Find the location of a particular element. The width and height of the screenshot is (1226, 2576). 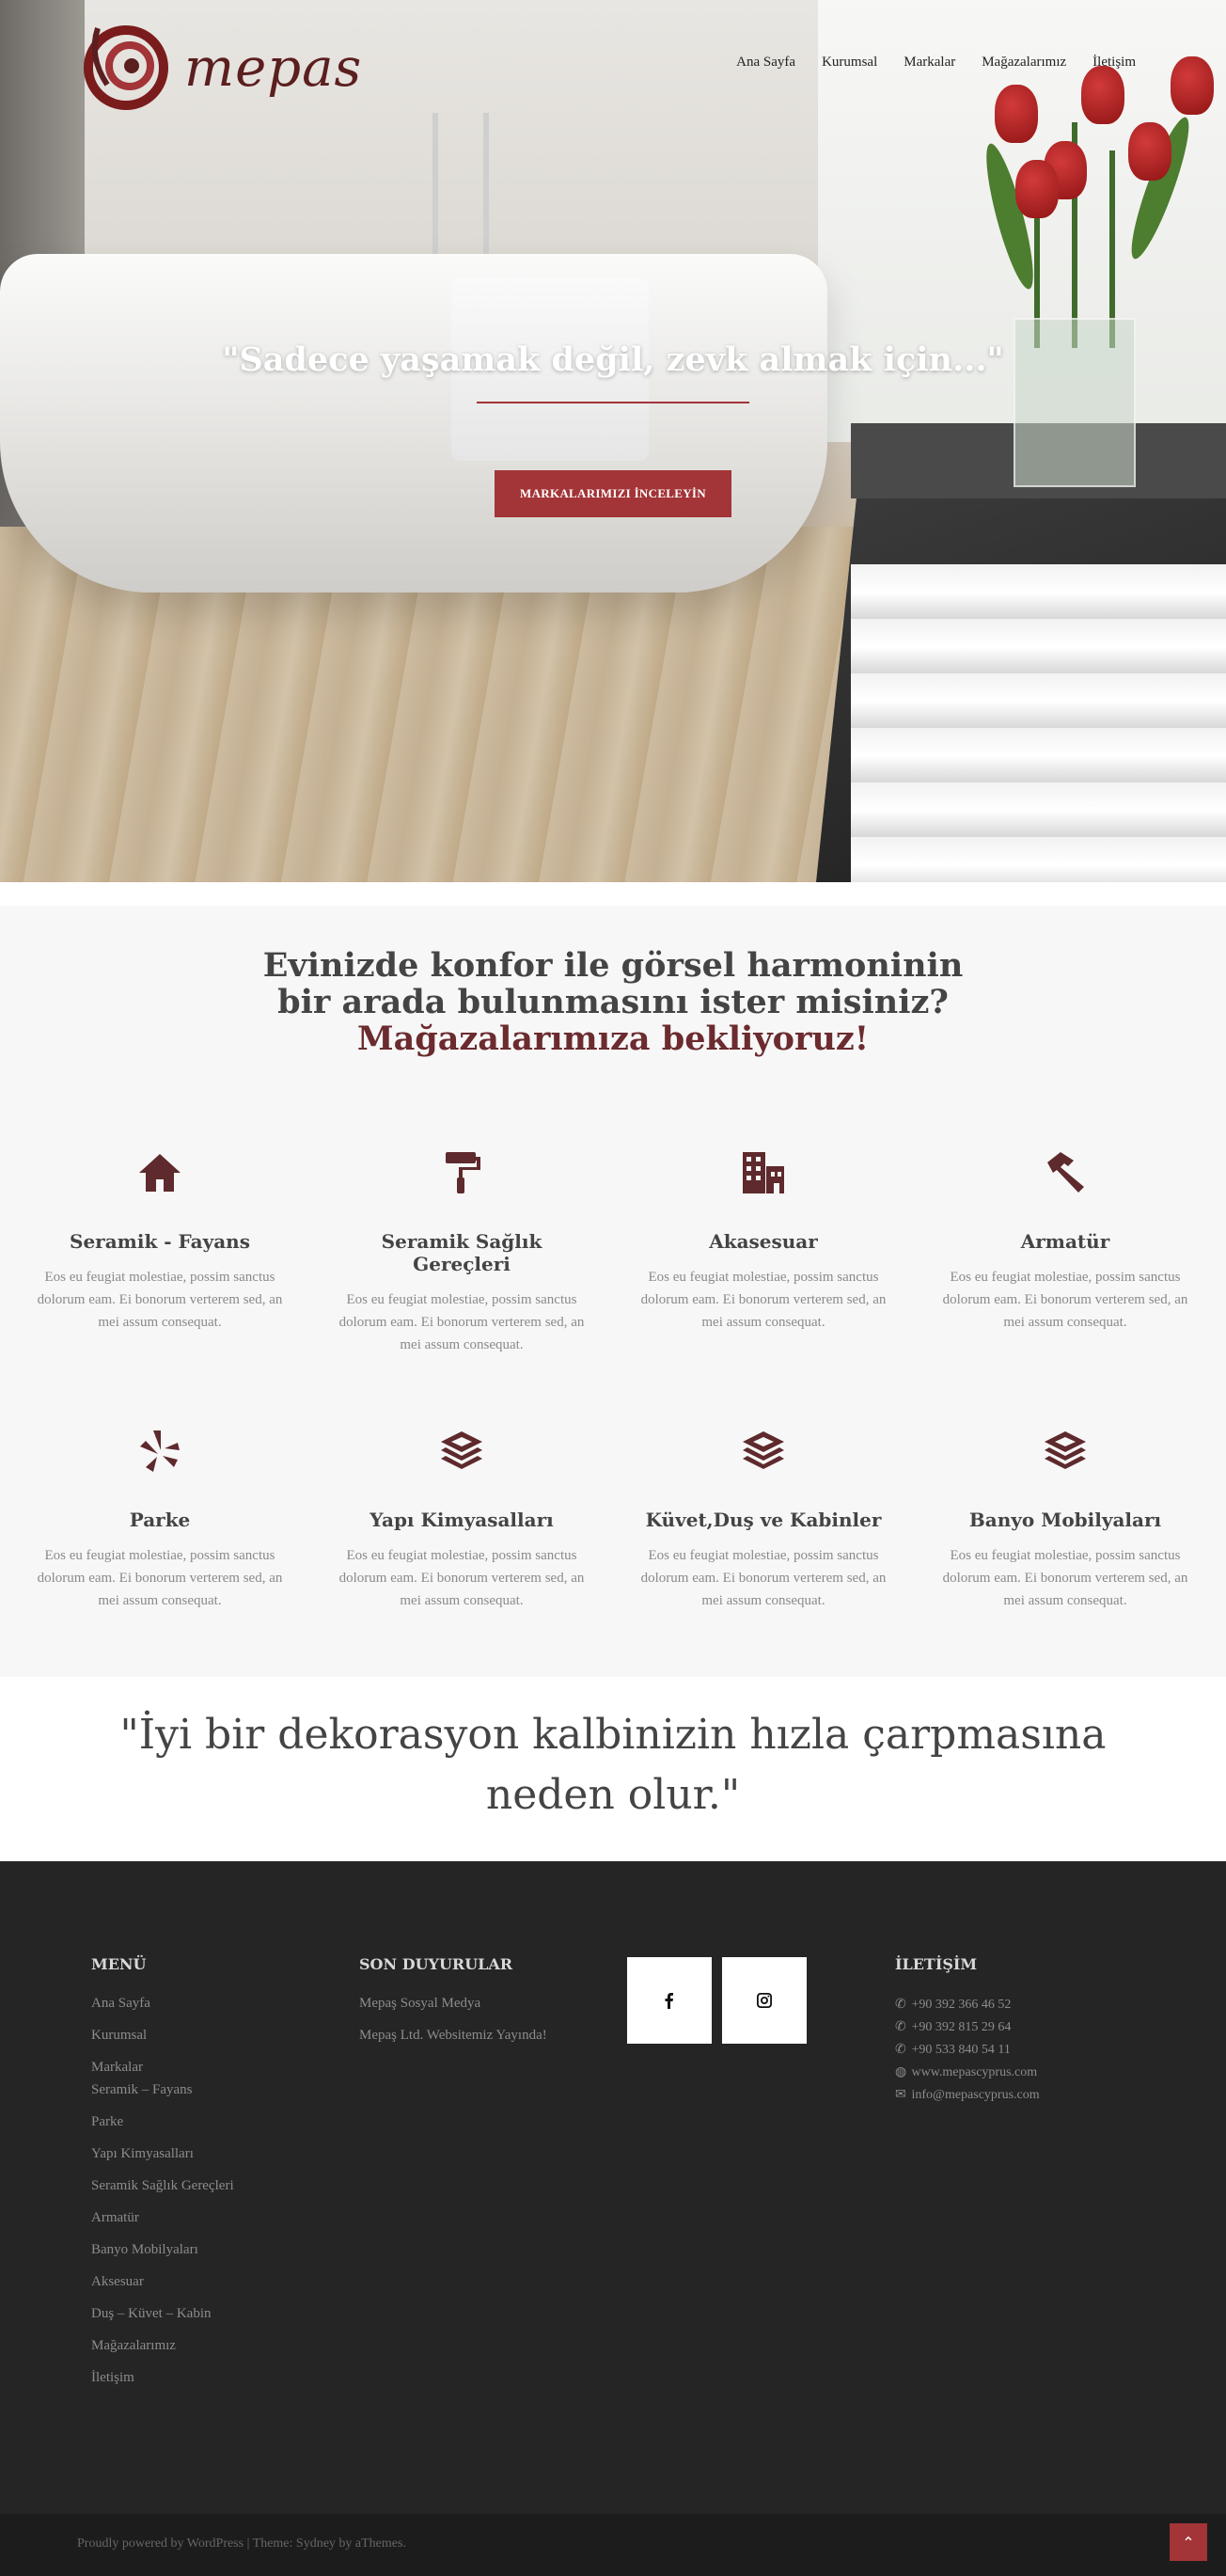

phone-line: ✆ +90 392 366 46 52 is located at coordinates (967, 2005).